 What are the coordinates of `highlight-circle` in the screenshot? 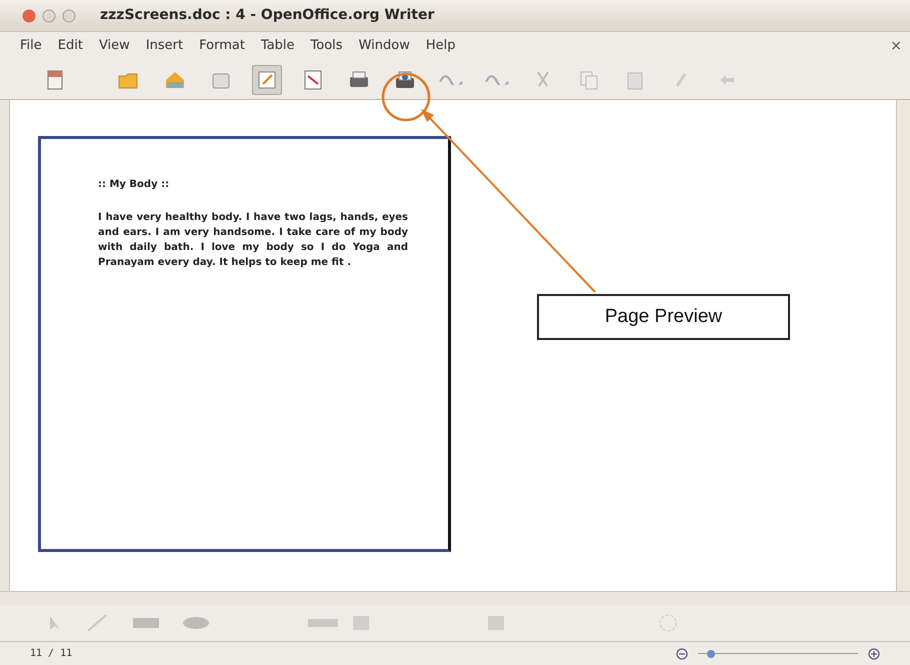 It's located at (406, 97).